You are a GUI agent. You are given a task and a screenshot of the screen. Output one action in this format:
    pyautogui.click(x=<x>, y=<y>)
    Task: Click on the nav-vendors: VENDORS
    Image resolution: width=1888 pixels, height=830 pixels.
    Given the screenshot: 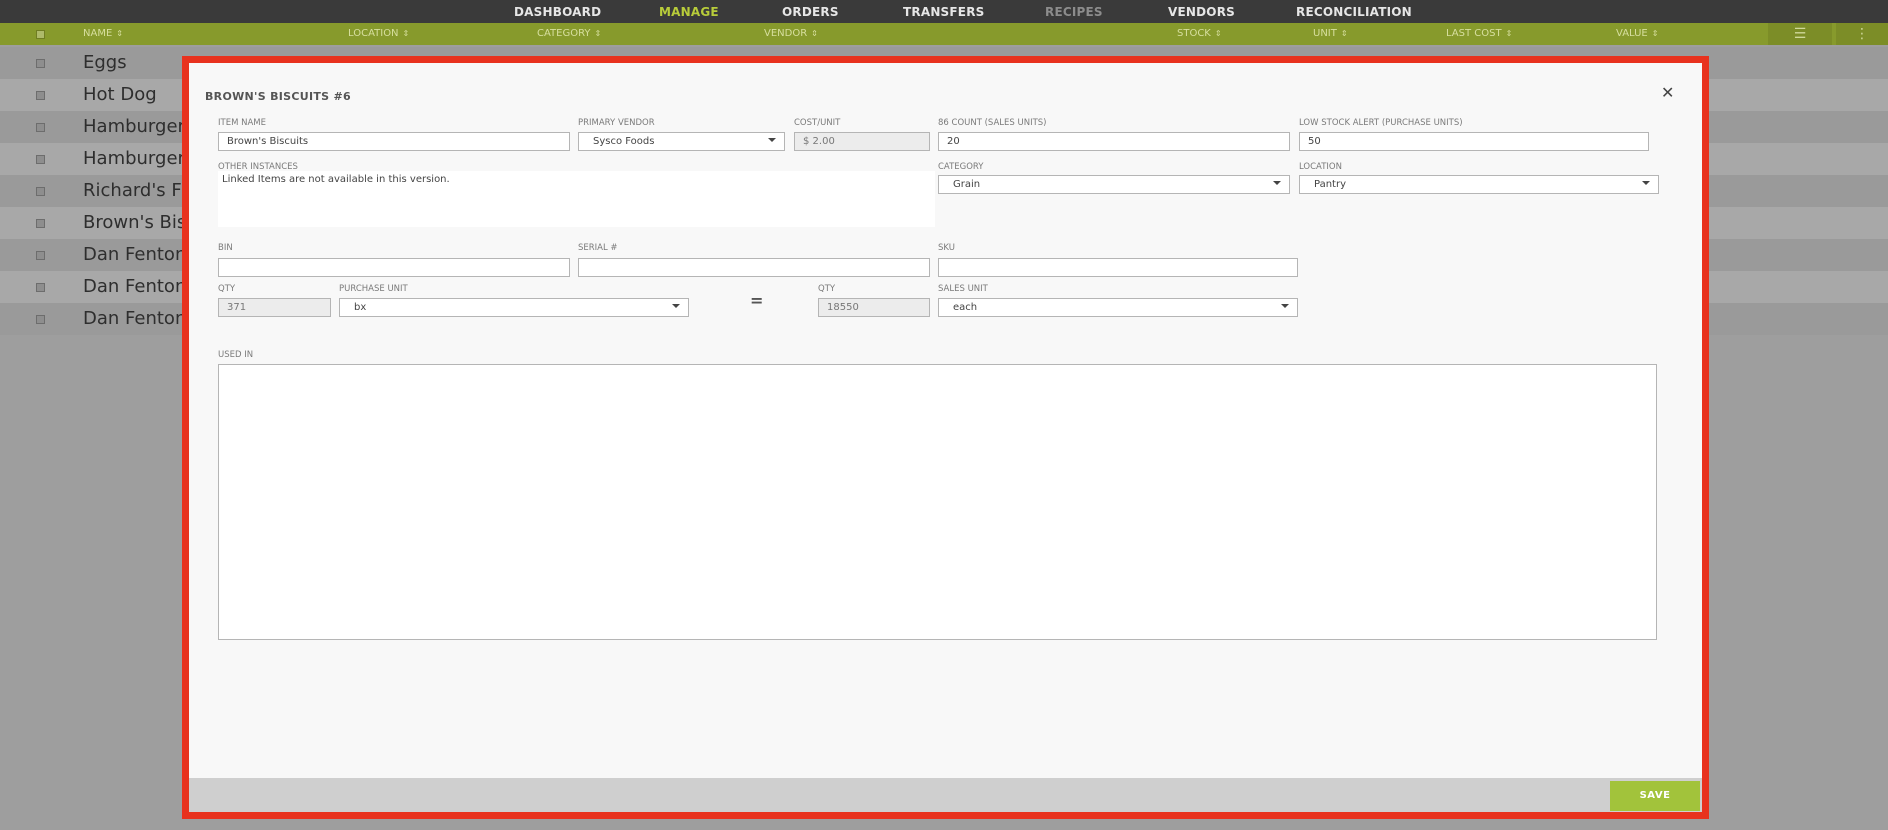 What is the action you would take?
    pyautogui.click(x=1201, y=12)
    